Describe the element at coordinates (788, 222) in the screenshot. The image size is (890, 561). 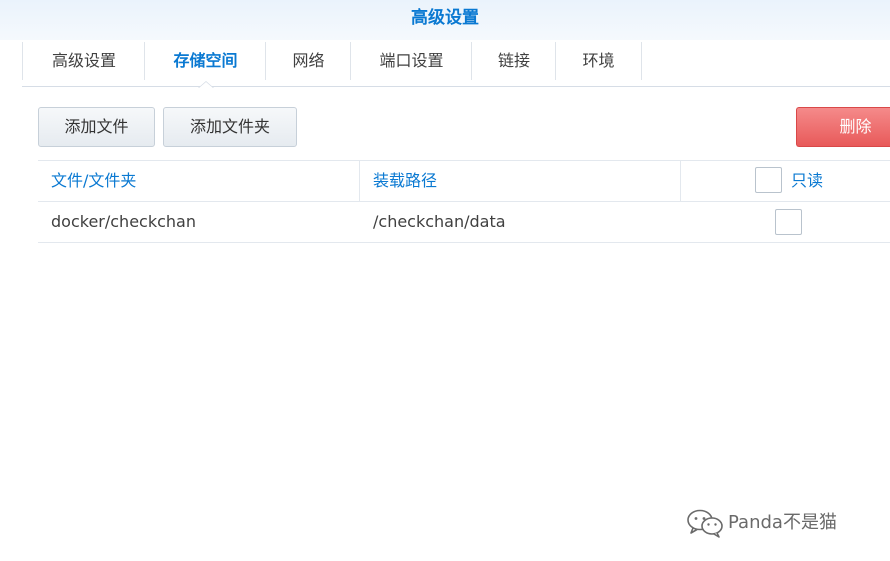
I see `readonly-checkbox` at that location.